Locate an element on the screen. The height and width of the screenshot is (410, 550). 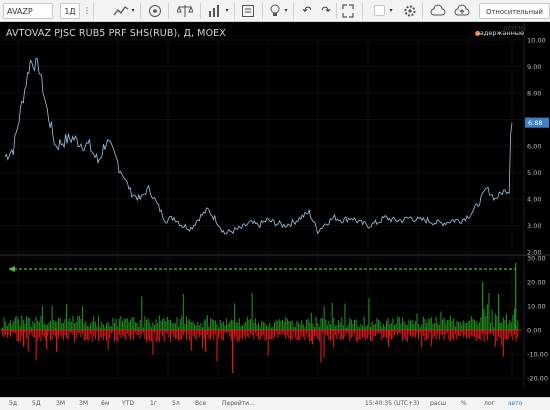
scales-icon is located at coordinates (185, 11).